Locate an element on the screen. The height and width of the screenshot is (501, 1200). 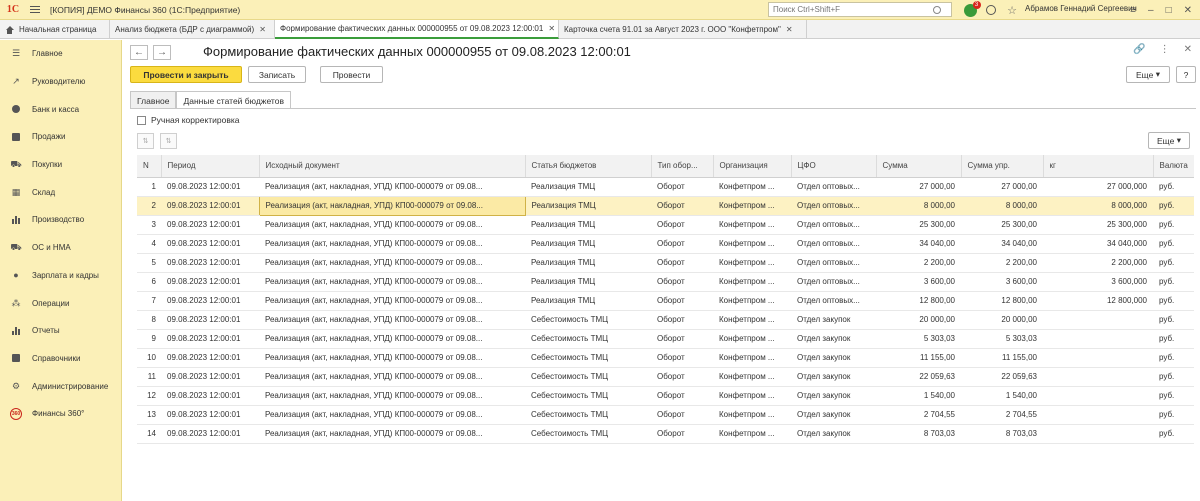
table-cell: 10 is located at coordinates (149, 358).